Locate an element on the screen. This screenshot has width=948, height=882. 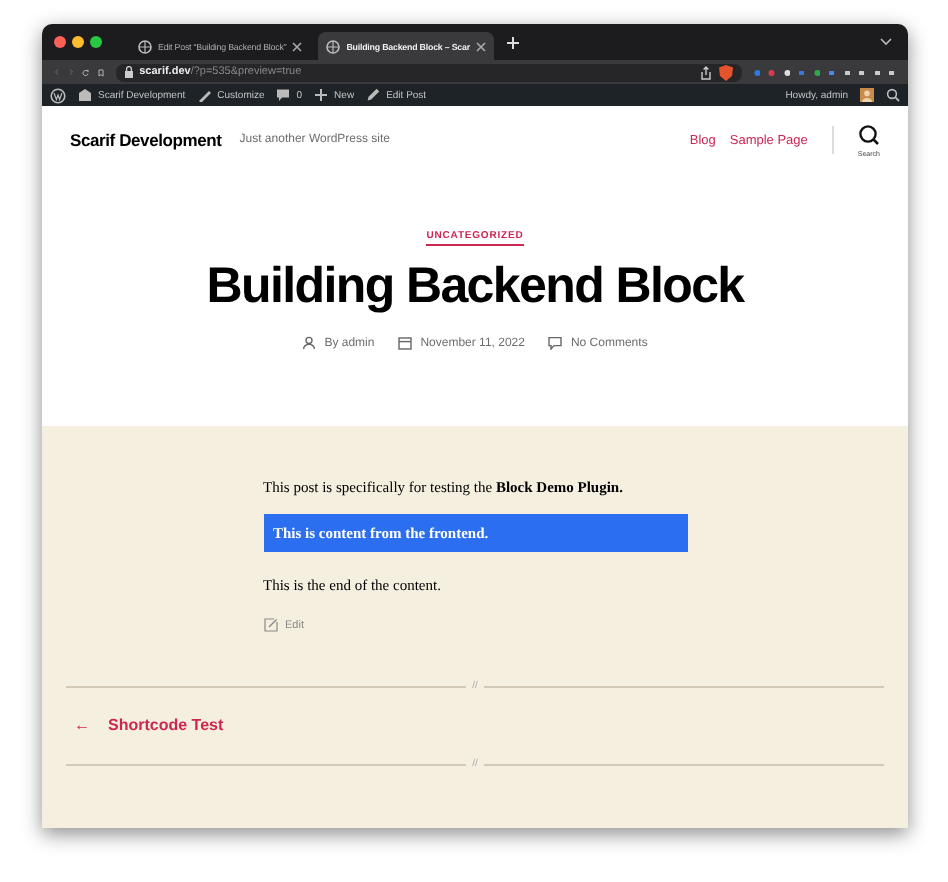
site-title: Scarif Development is located at coordinates (146, 140).